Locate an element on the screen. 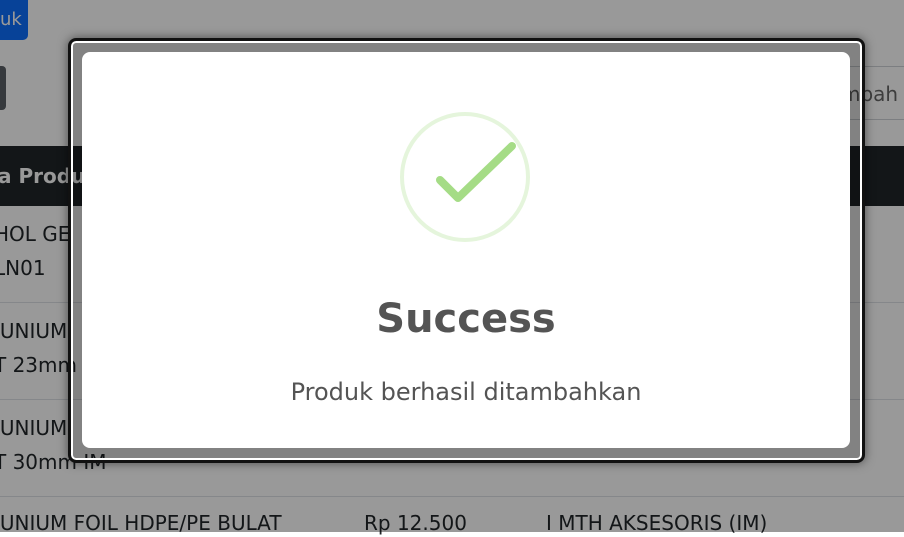 This screenshot has height=537, width=904. dialog-message: Produk berhasil ditambahkan is located at coordinates (466, 392).